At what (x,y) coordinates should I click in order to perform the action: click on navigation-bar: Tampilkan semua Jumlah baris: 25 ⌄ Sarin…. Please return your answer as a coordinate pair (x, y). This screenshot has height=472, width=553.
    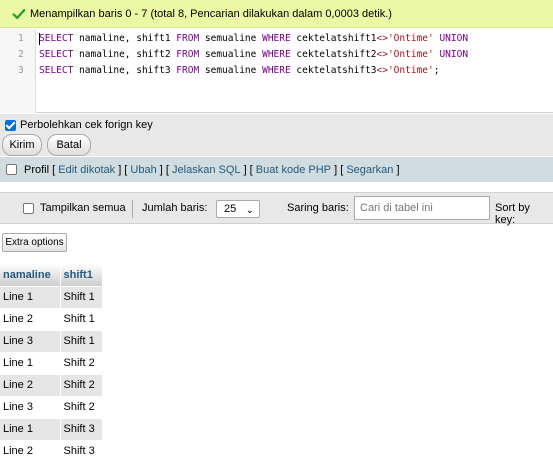
    Looking at the image, I should click on (276, 209).